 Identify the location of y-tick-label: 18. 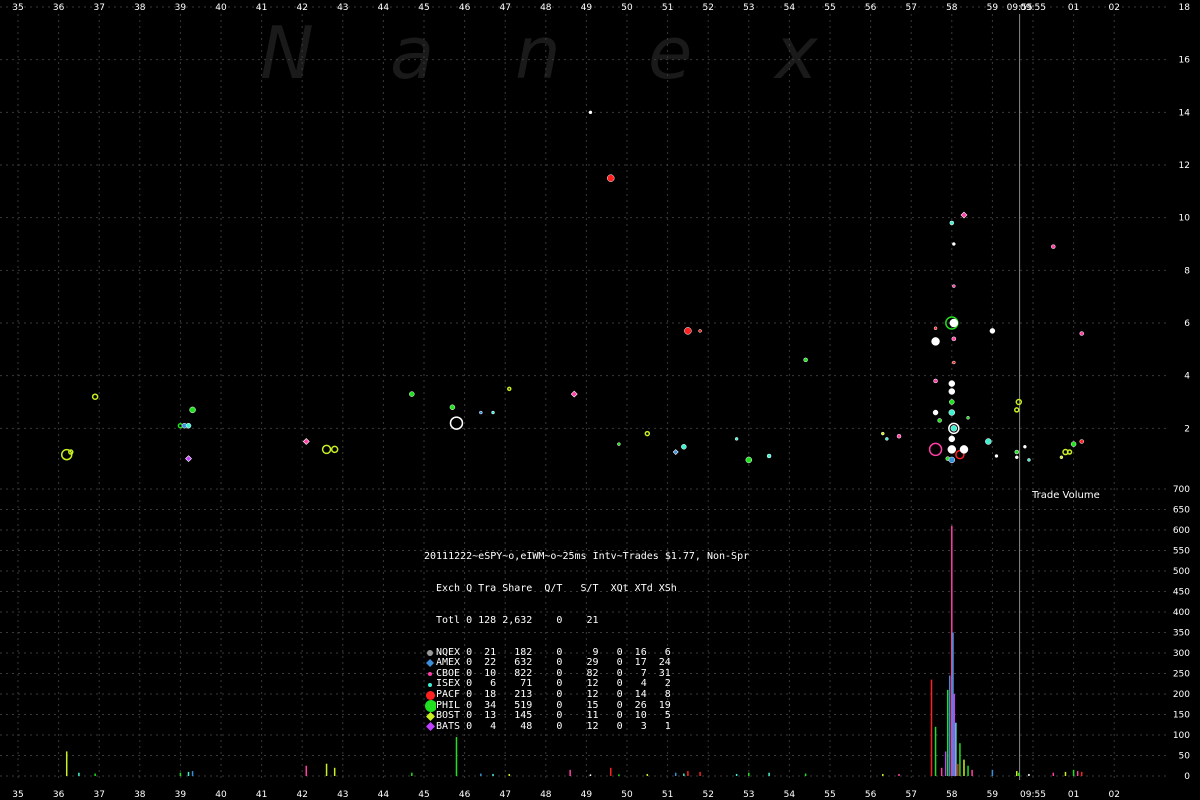
(1185, 8).